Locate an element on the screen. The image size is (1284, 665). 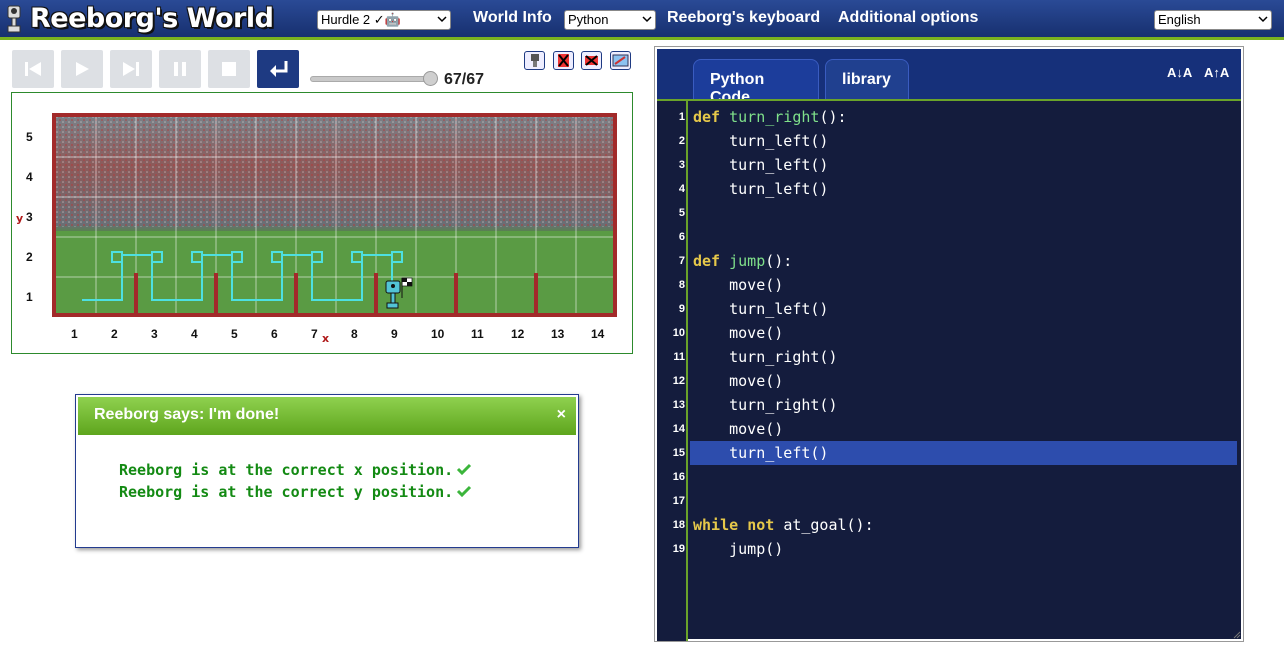
robot-icon is located at coordinates (535, 60).